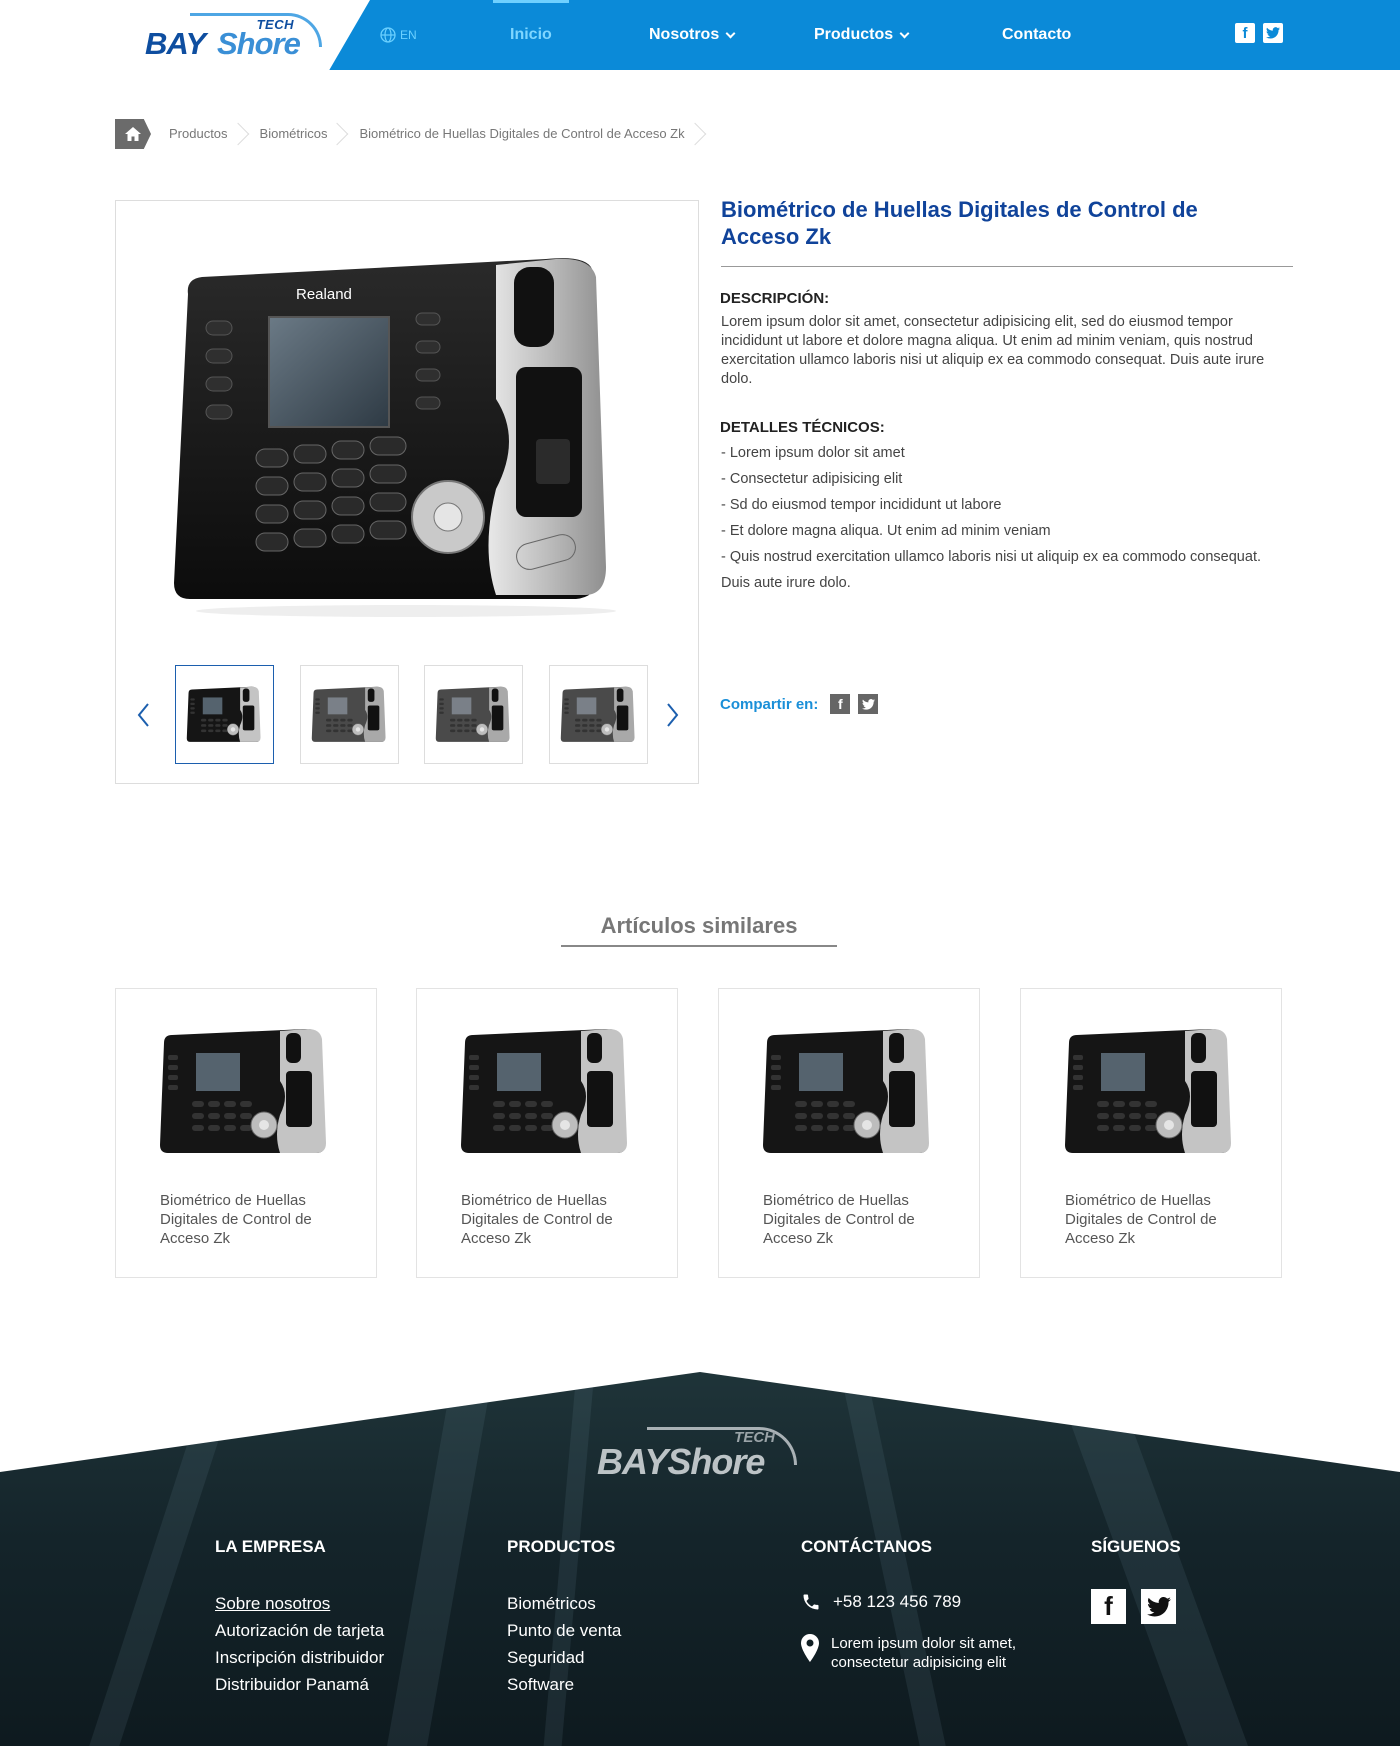 This screenshot has width=1400, height=1746. Describe the element at coordinates (406, 434) in the screenshot. I see `product-main-image: Realand` at that location.